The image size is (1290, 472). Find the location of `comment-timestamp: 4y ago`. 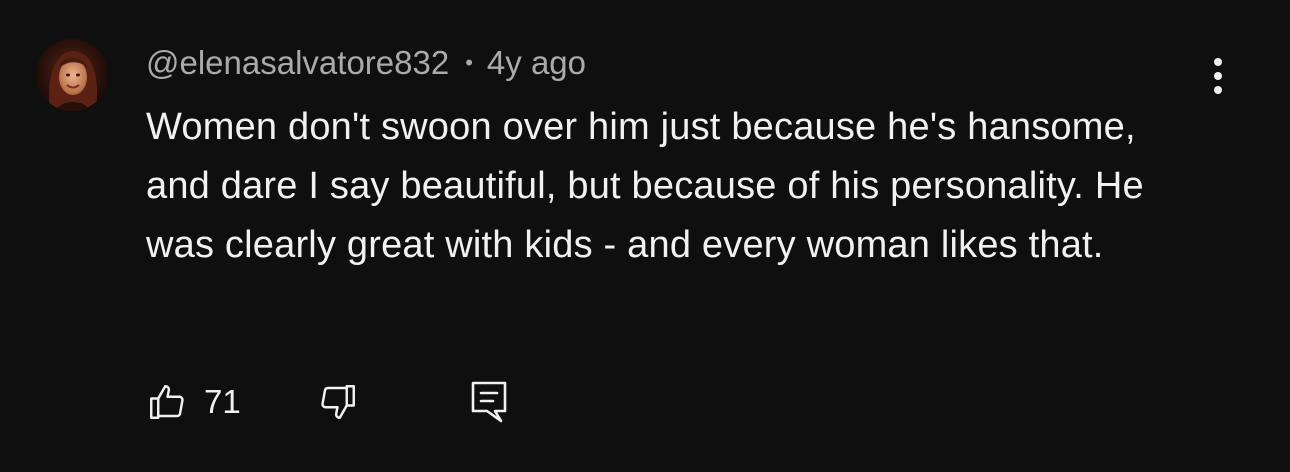

comment-timestamp: 4y ago is located at coordinates (536, 63).